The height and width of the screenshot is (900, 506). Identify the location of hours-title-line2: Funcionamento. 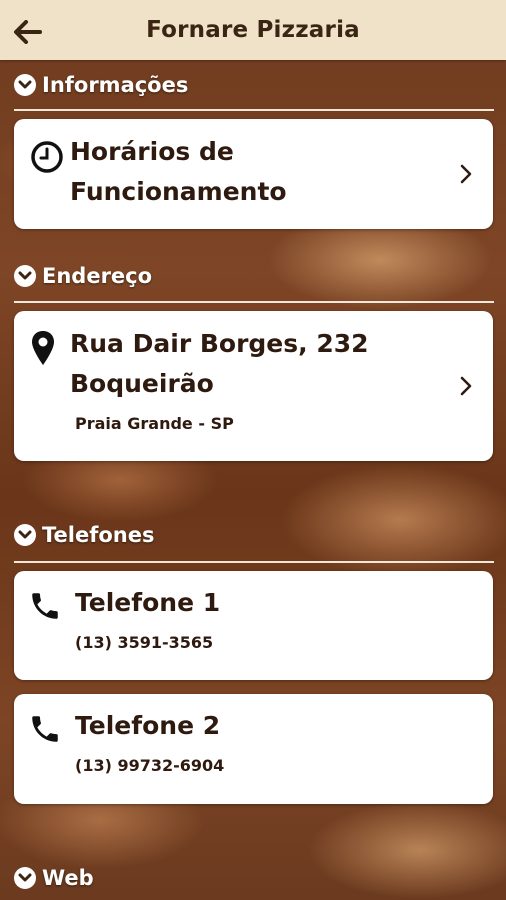
(178, 191).